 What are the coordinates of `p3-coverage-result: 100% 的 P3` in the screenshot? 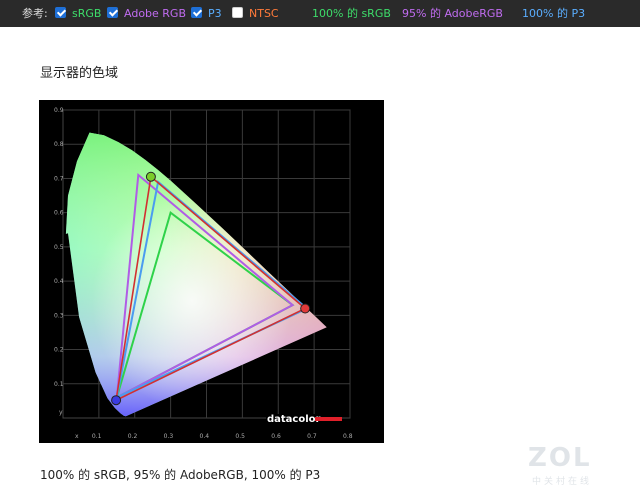 It's located at (554, 13).